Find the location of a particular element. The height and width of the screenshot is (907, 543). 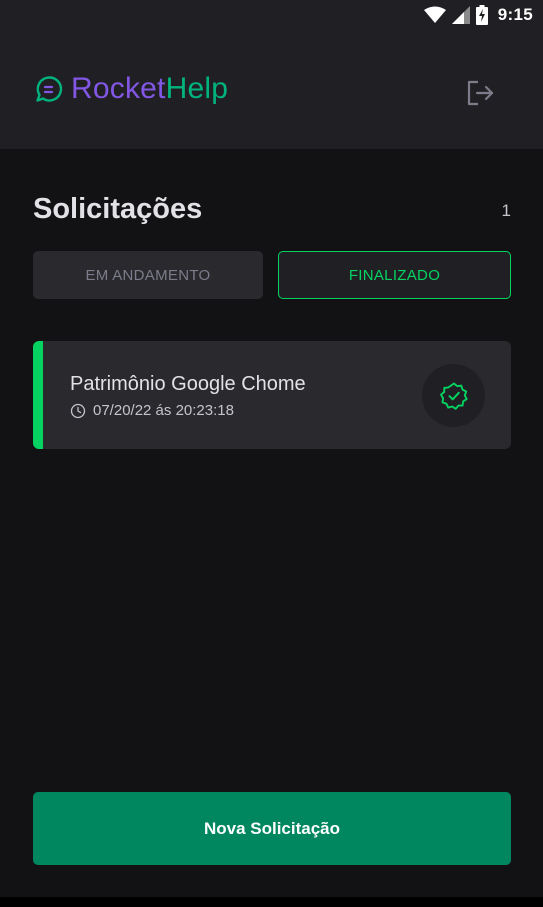

request-count: 1 is located at coordinates (506, 210).